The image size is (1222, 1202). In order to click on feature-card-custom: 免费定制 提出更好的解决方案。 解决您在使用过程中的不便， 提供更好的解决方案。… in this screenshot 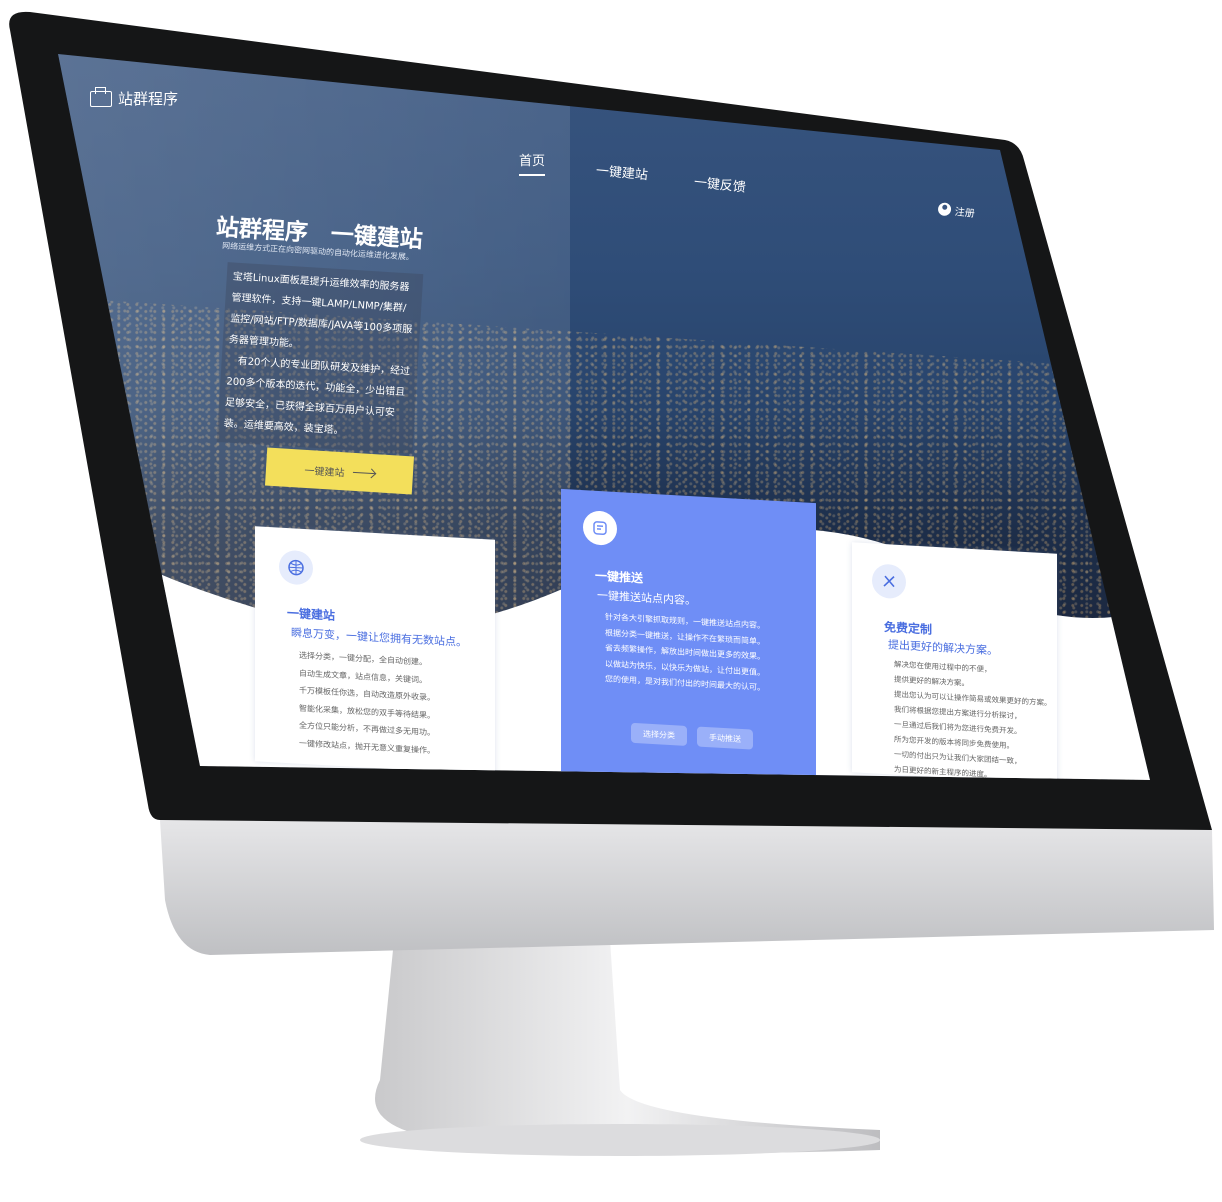, I will do `click(954, 661)`.